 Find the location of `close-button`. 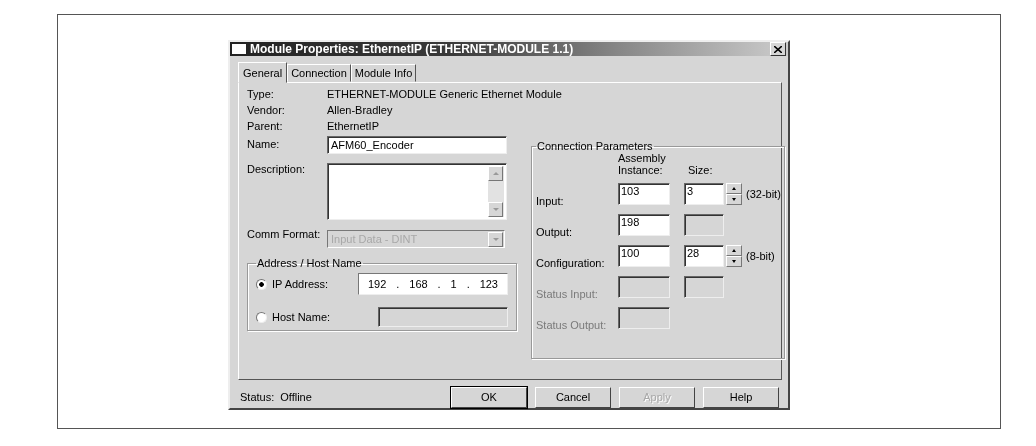

close-button is located at coordinates (778, 49).